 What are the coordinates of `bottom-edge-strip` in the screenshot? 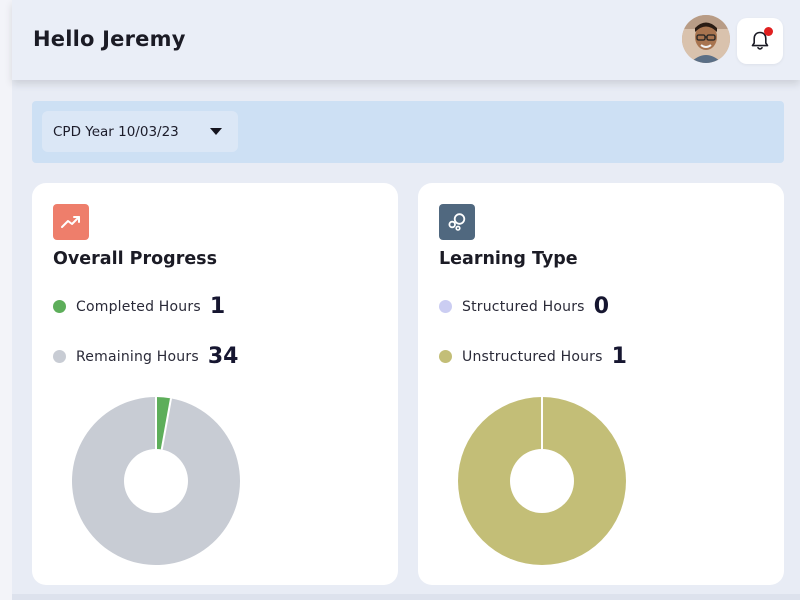 It's located at (406, 597).